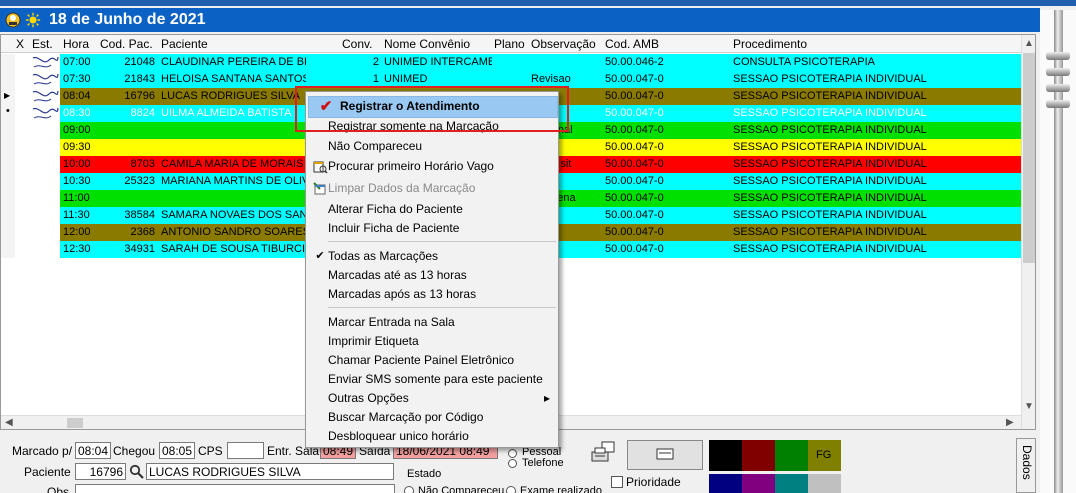 This screenshot has height=493, width=1076. Describe the element at coordinates (433, 228) in the screenshot. I see `menu-item: Incluir Ficha de Paciente` at that location.